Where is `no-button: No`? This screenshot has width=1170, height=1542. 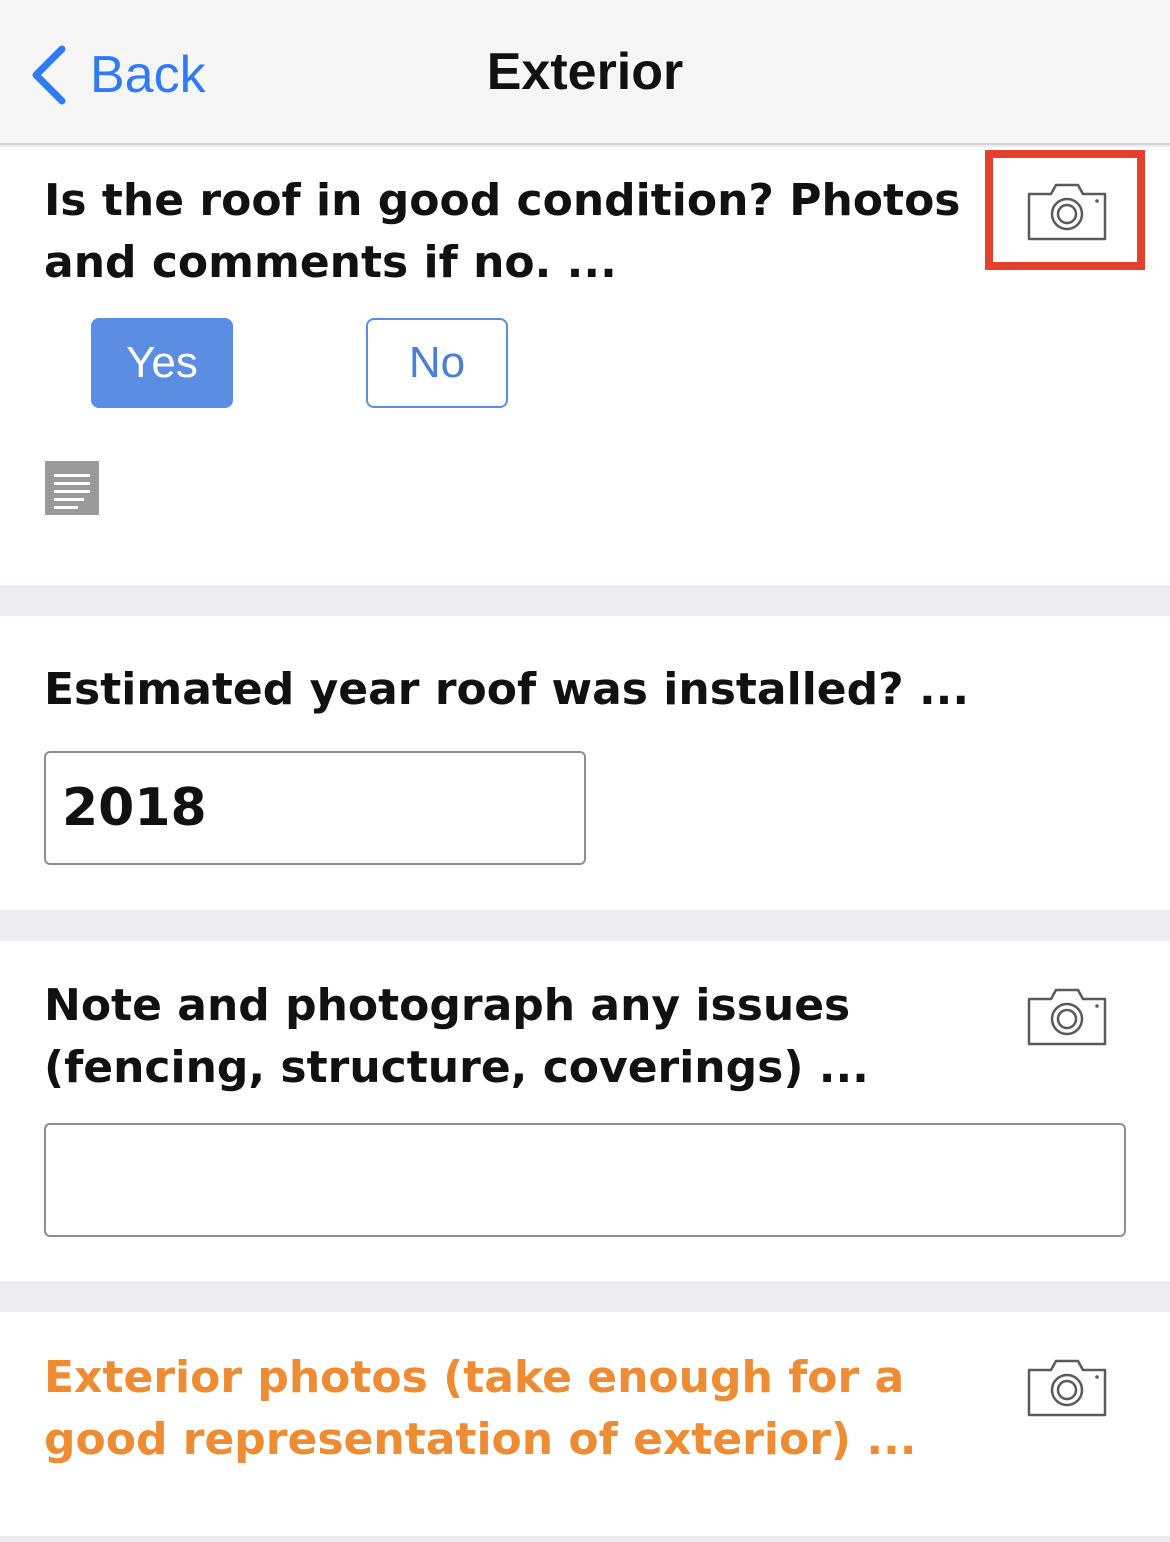 no-button: No is located at coordinates (437, 363).